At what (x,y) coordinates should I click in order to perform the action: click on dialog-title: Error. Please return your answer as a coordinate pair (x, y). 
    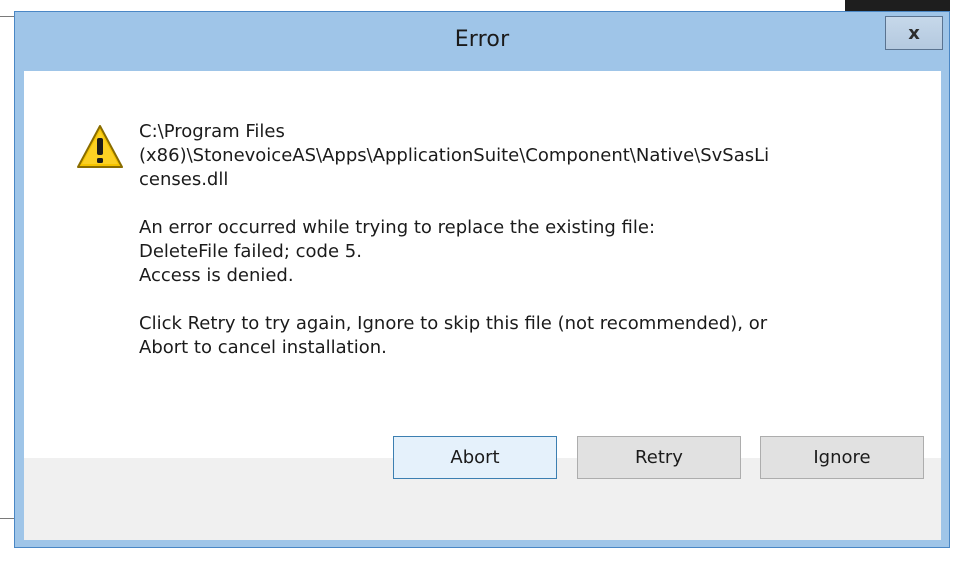
    Looking at the image, I should click on (482, 39).